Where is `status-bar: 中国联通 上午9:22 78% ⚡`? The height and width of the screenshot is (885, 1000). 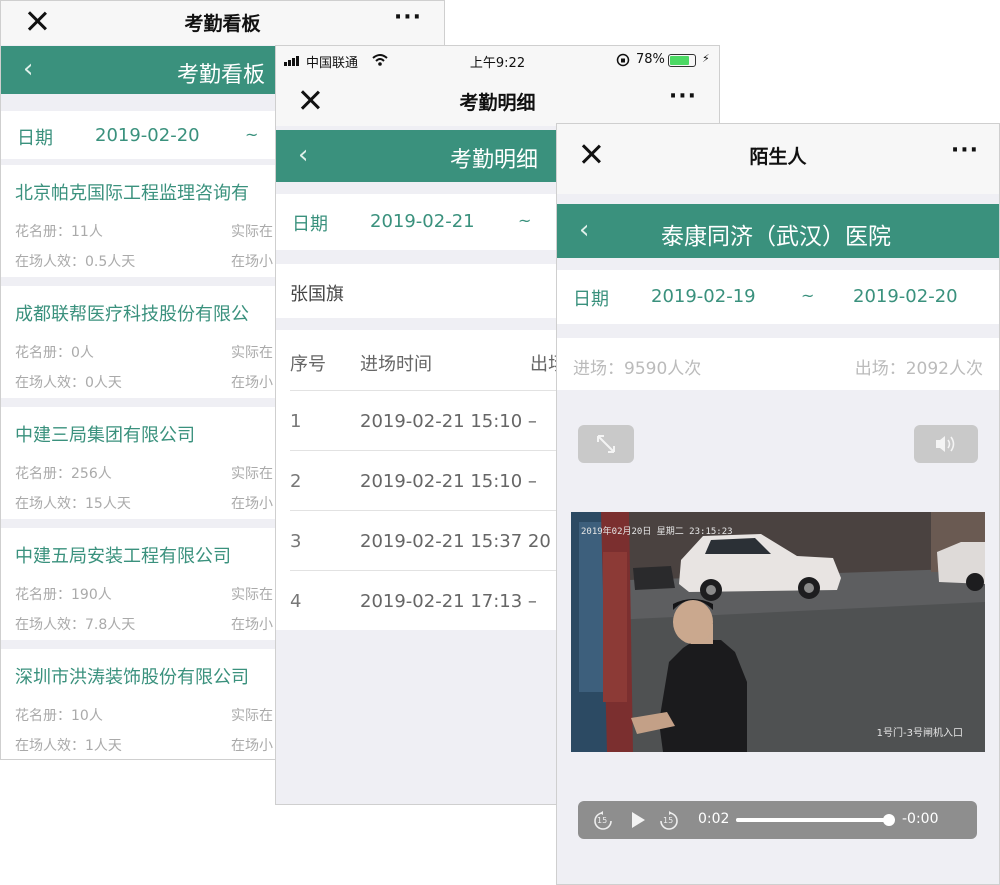 status-bar: 中国联通 上午9:22 78% ⚡ is located at coordinates (497, 60).